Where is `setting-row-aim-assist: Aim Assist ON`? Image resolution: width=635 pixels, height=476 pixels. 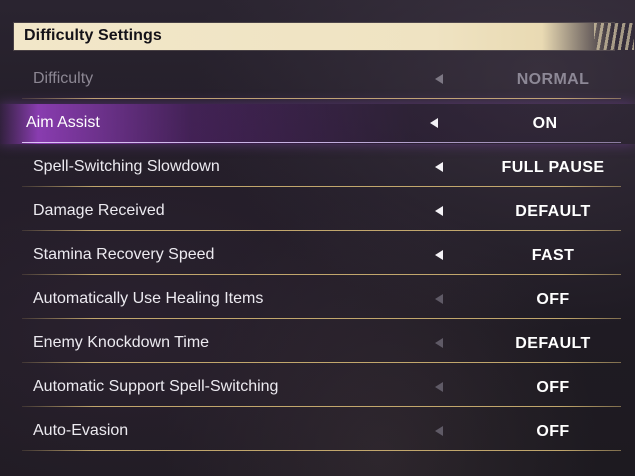 setting-row-aim-assist: Aim Assist ON is located at coordinates (317, 124).